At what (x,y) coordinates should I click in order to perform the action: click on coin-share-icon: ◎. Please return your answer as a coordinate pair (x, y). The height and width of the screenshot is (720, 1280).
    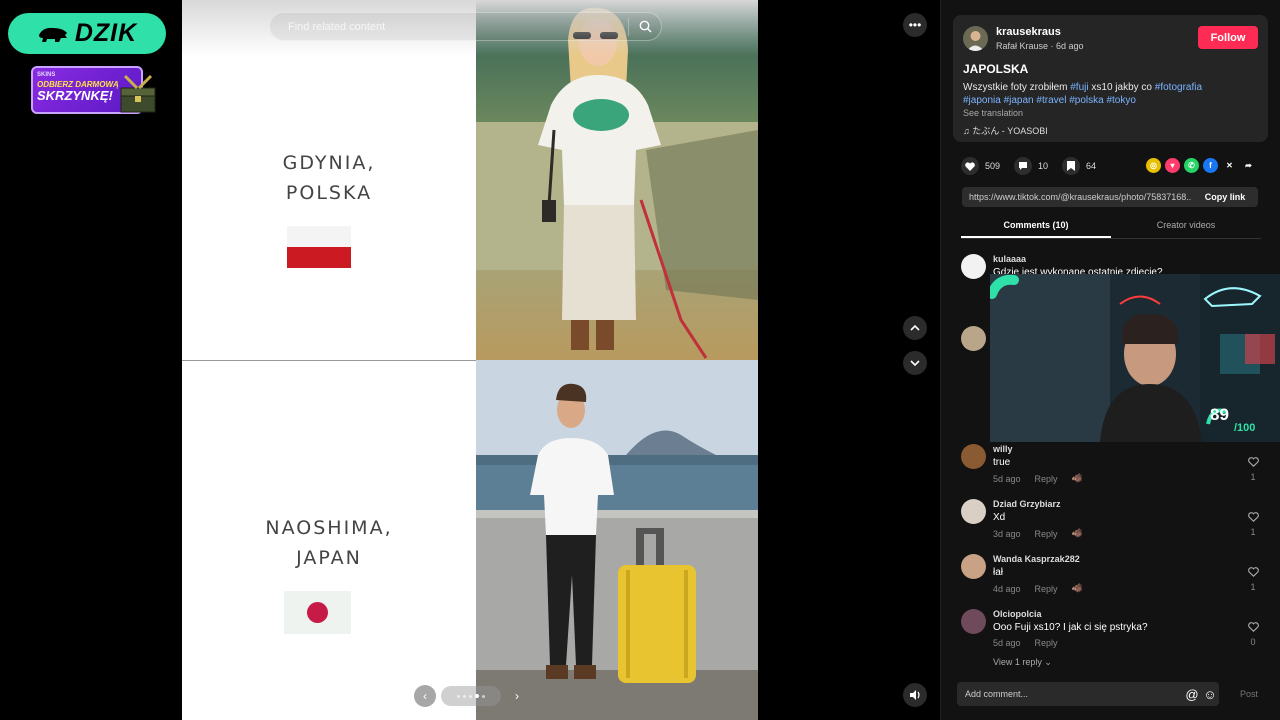
    Looking at the image, I should click on (1153, 165).